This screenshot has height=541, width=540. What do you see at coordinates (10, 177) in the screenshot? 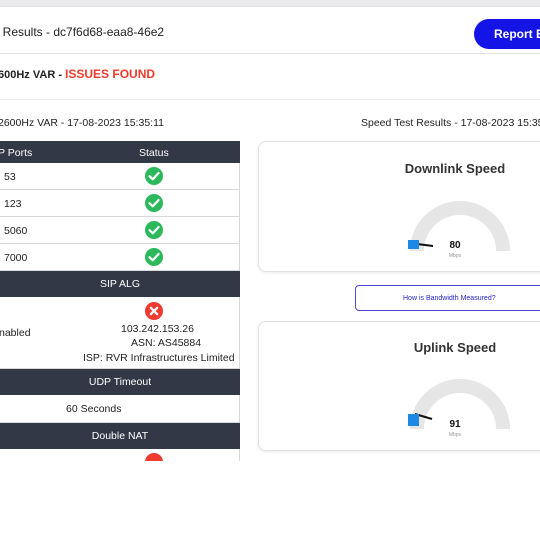
I see `port-number: 53` at bounding box center [10, 177].